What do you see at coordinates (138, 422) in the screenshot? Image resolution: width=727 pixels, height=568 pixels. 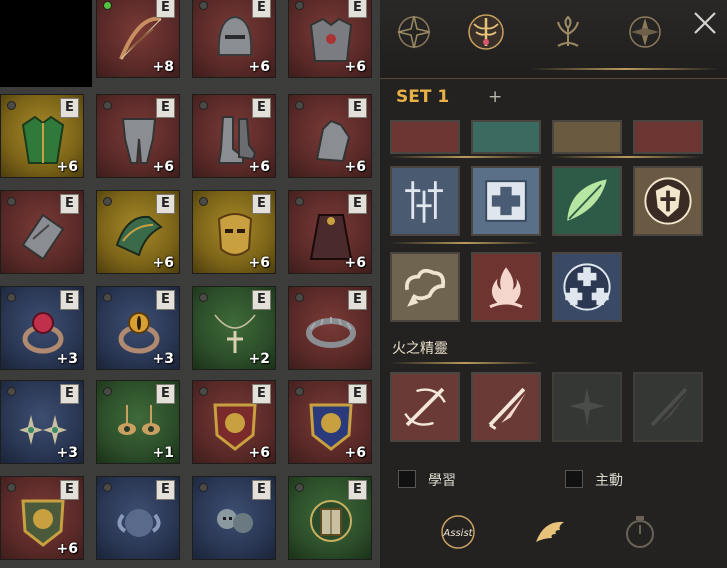 I see `inventory-slot-eye-earrings: E +1` at bounding box center [138, 422].